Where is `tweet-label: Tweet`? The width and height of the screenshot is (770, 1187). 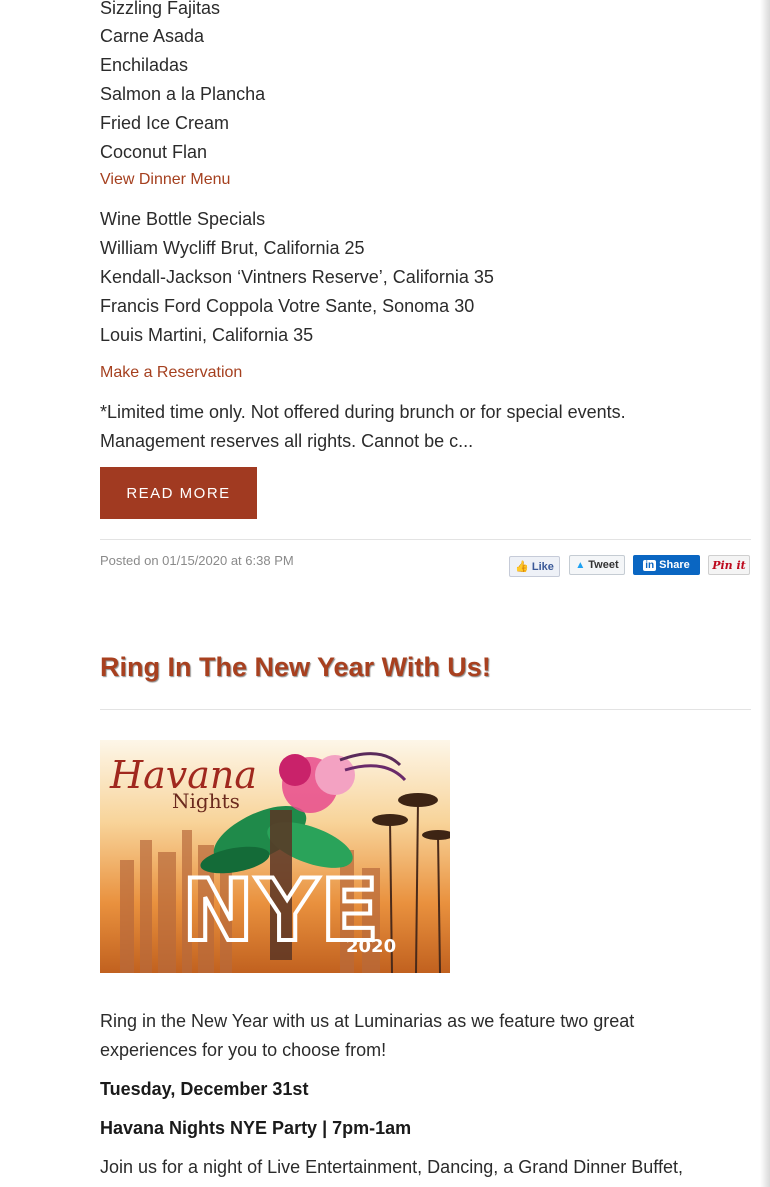 tweet-label: Tweet is located at coordinates (603, 565).